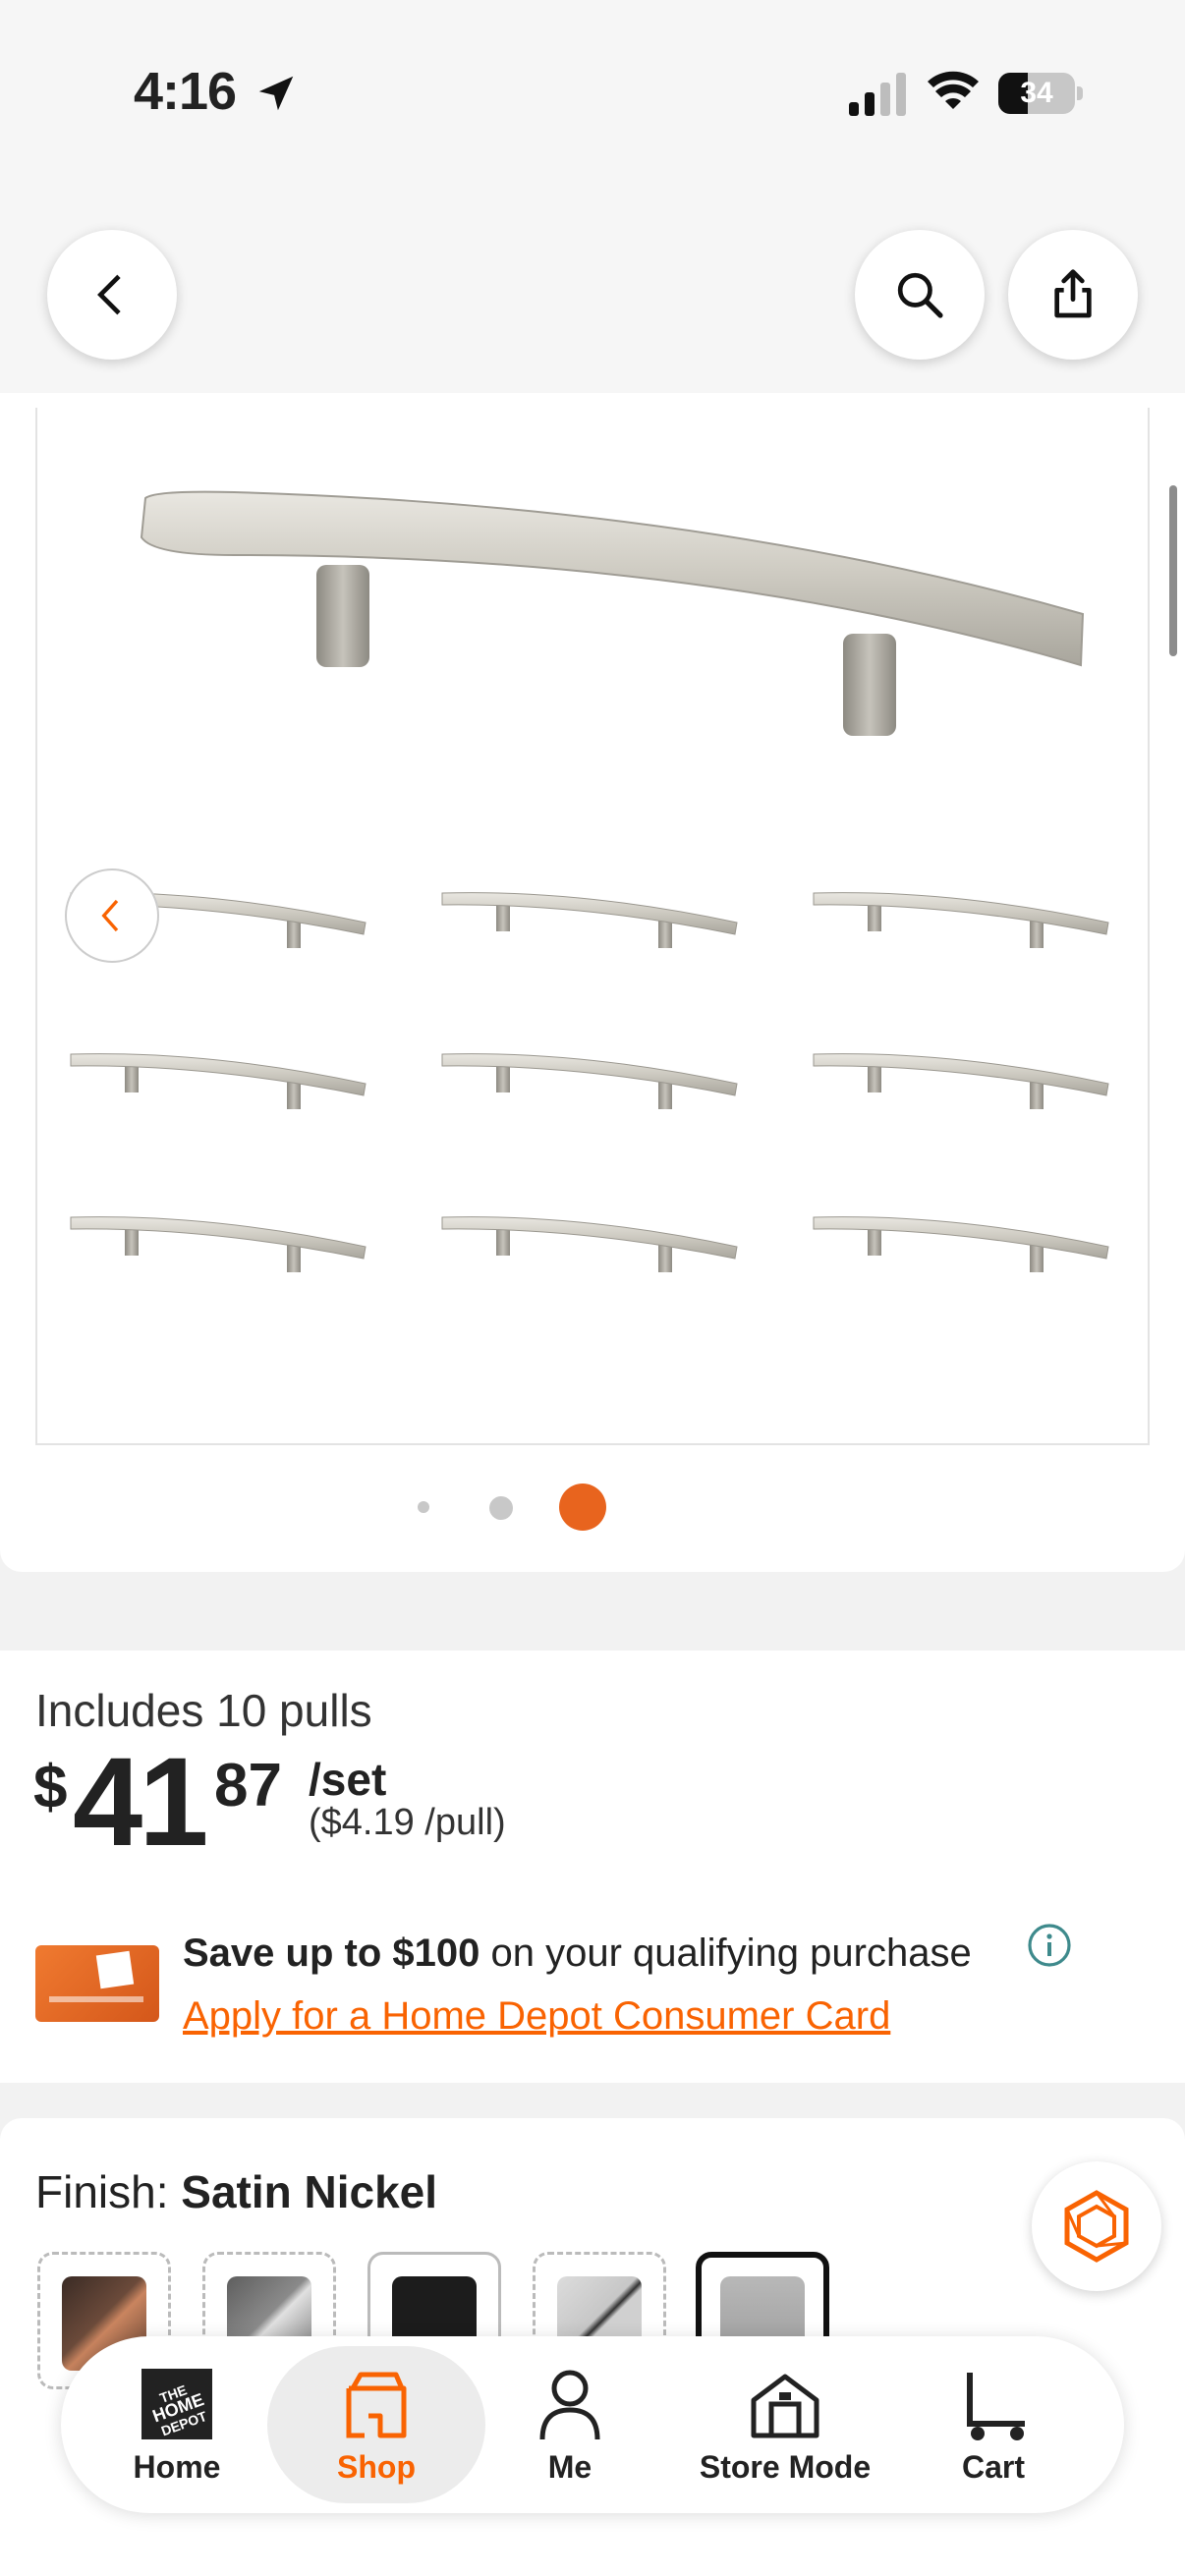 The image size is (1185, 2576). I want to click on back-button, so click(112, 295).